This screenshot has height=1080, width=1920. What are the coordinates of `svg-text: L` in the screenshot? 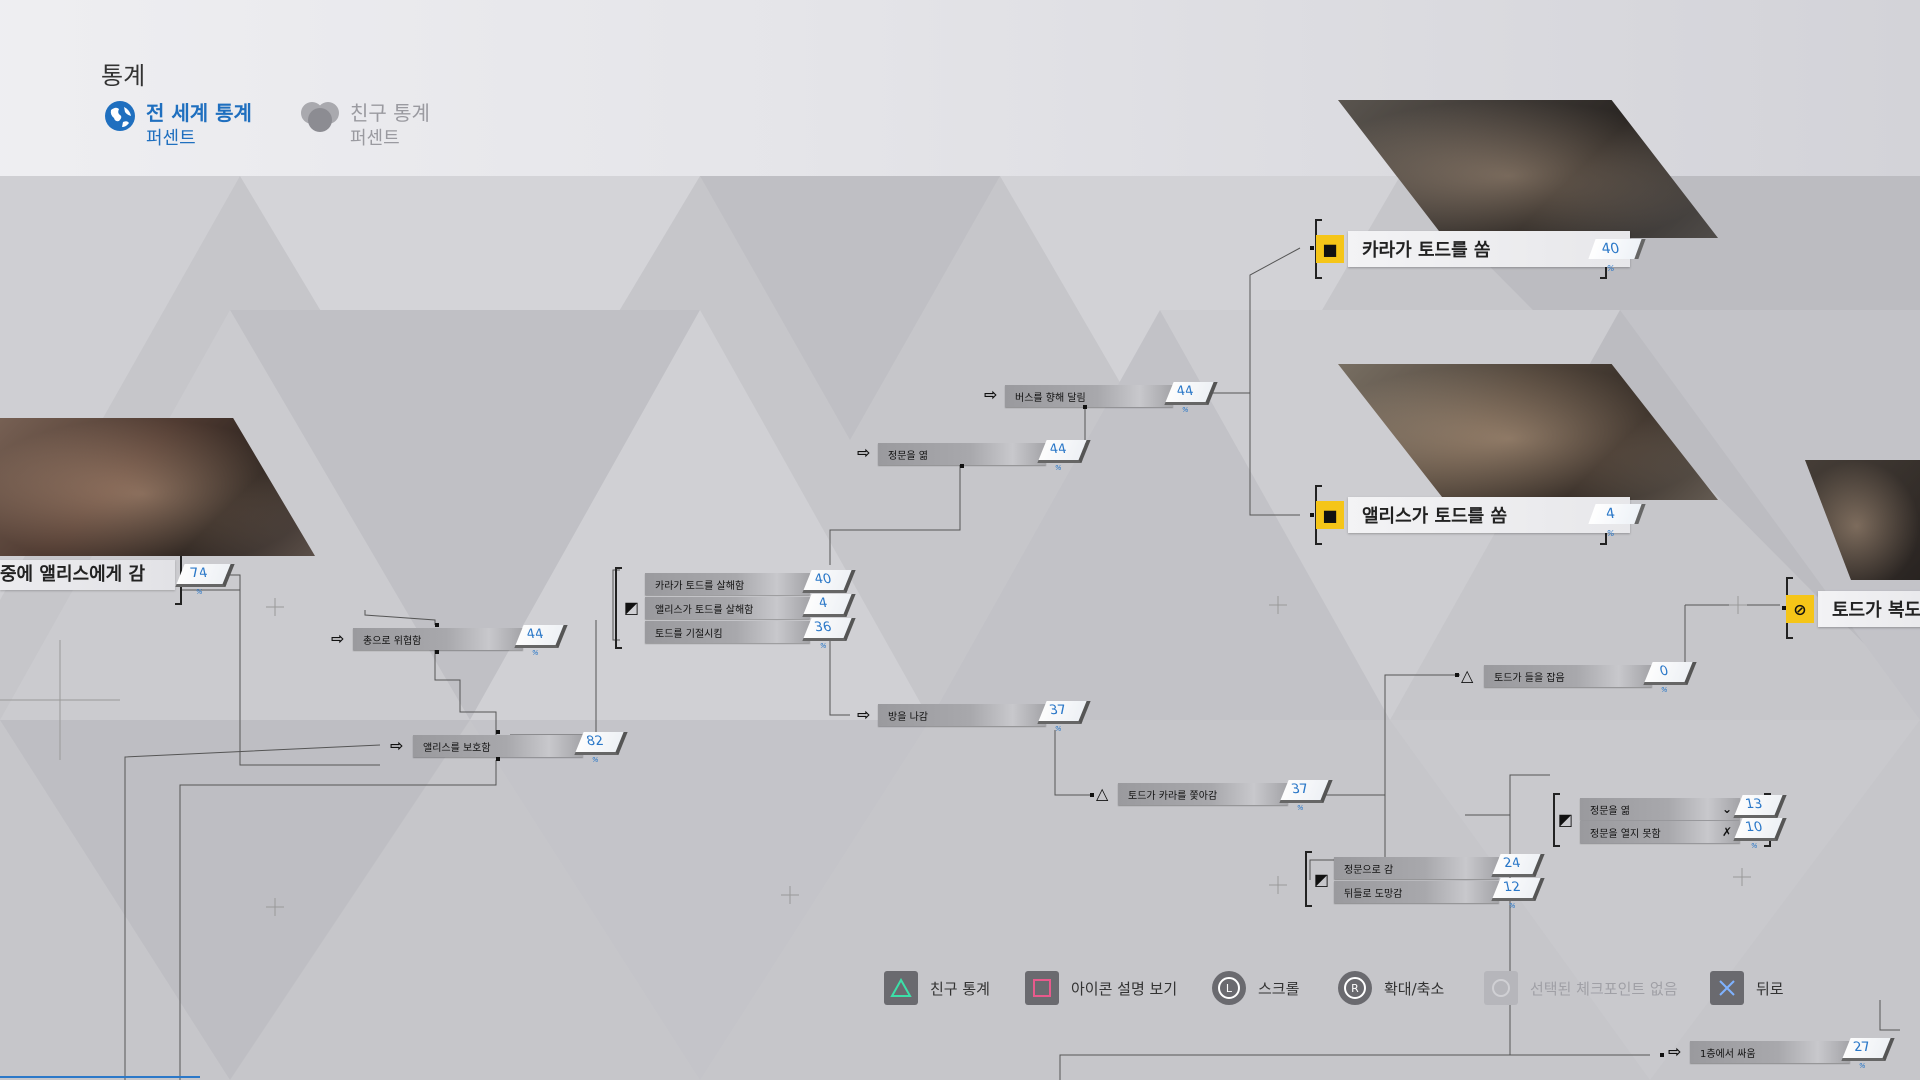 It's located at (1229, 988).